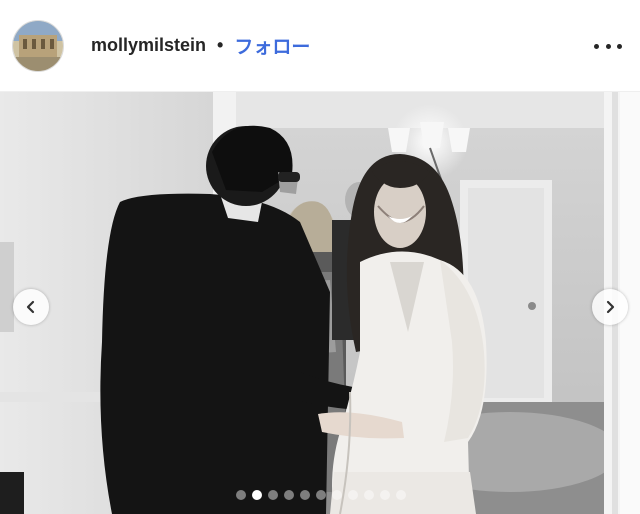  What do you see at coordinates (272, 45) in the screenshot?
I see `follow-button: フォロー` at bounding box center [272, 45].